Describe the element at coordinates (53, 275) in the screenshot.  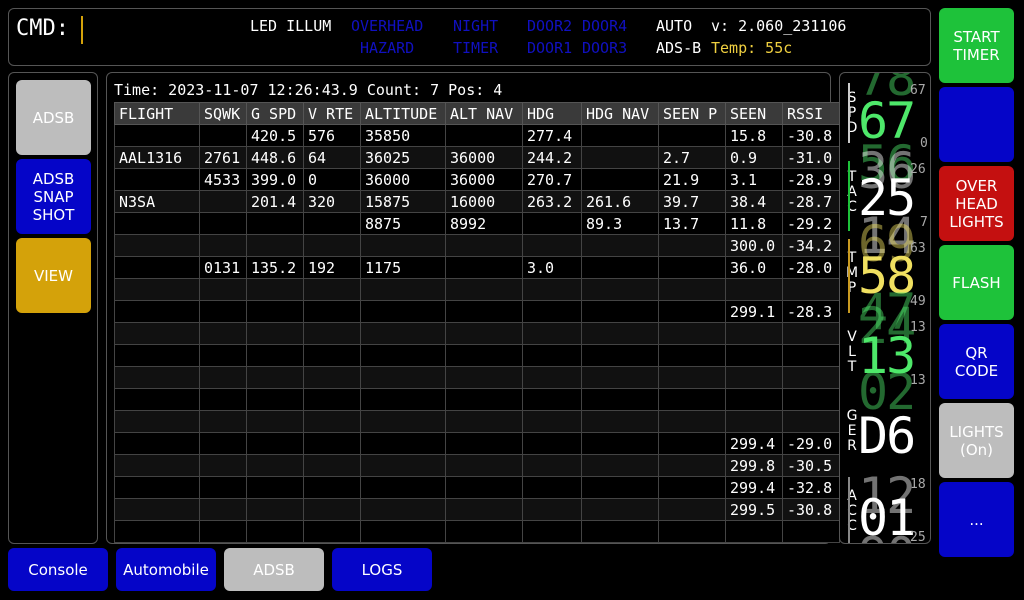
I see `view-button: VIEW` at that location.